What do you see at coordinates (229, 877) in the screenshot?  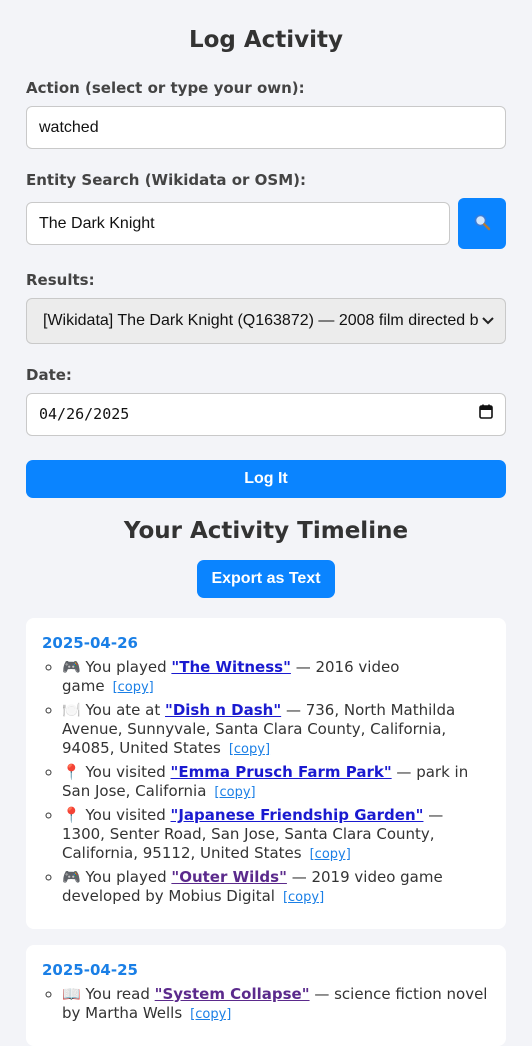 I see `entity-link: "Outer Wilds"` at bounding box center [229, 877].